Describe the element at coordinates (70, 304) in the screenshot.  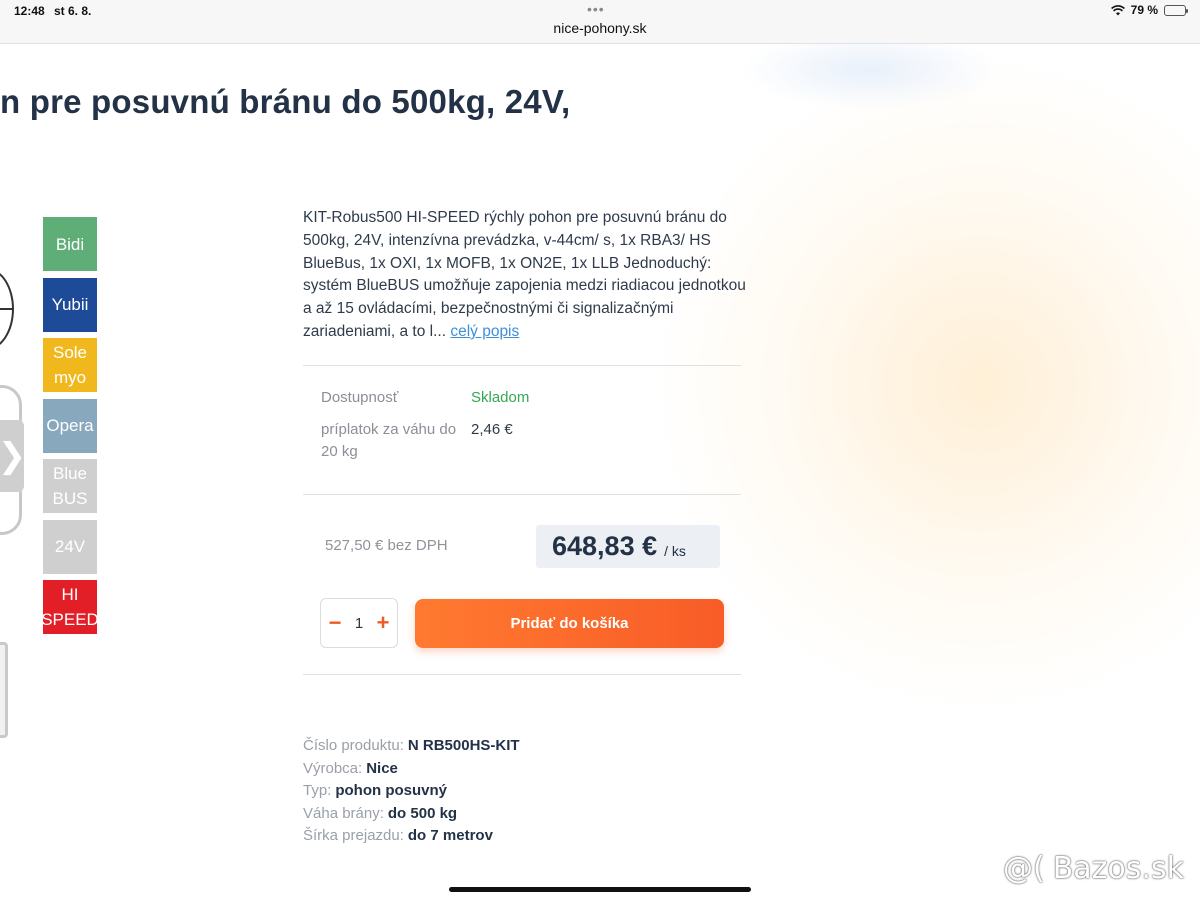
I see `feature-badge: Yubii` at that location.